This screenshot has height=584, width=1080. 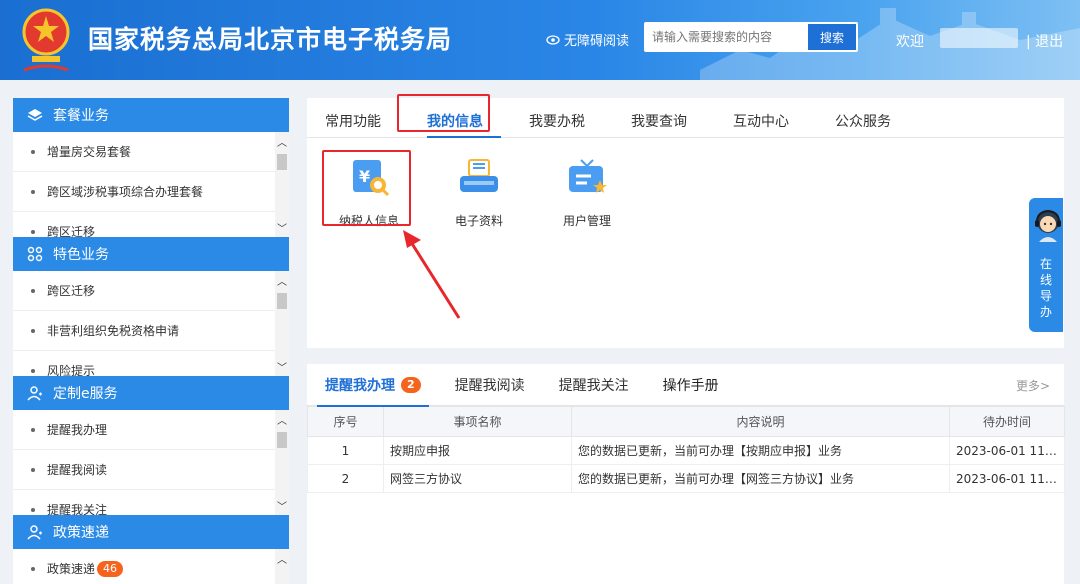 I want to click on scrollbar: ︿, so click(x=282, y=566).